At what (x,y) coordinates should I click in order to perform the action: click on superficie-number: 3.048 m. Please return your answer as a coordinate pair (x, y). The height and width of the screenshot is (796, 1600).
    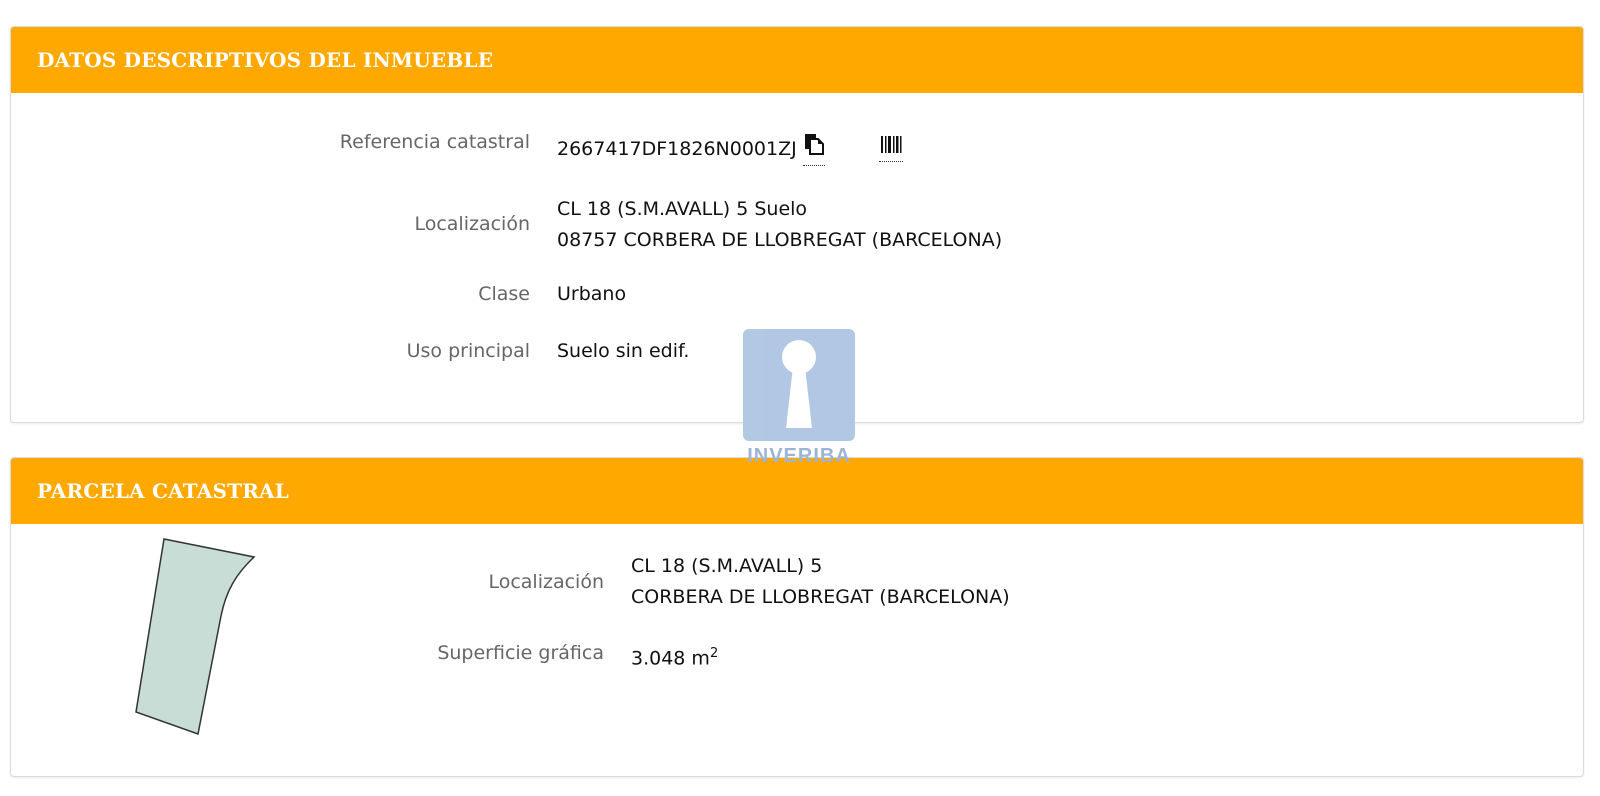
    Looking at the image, I should click on (670, 658).